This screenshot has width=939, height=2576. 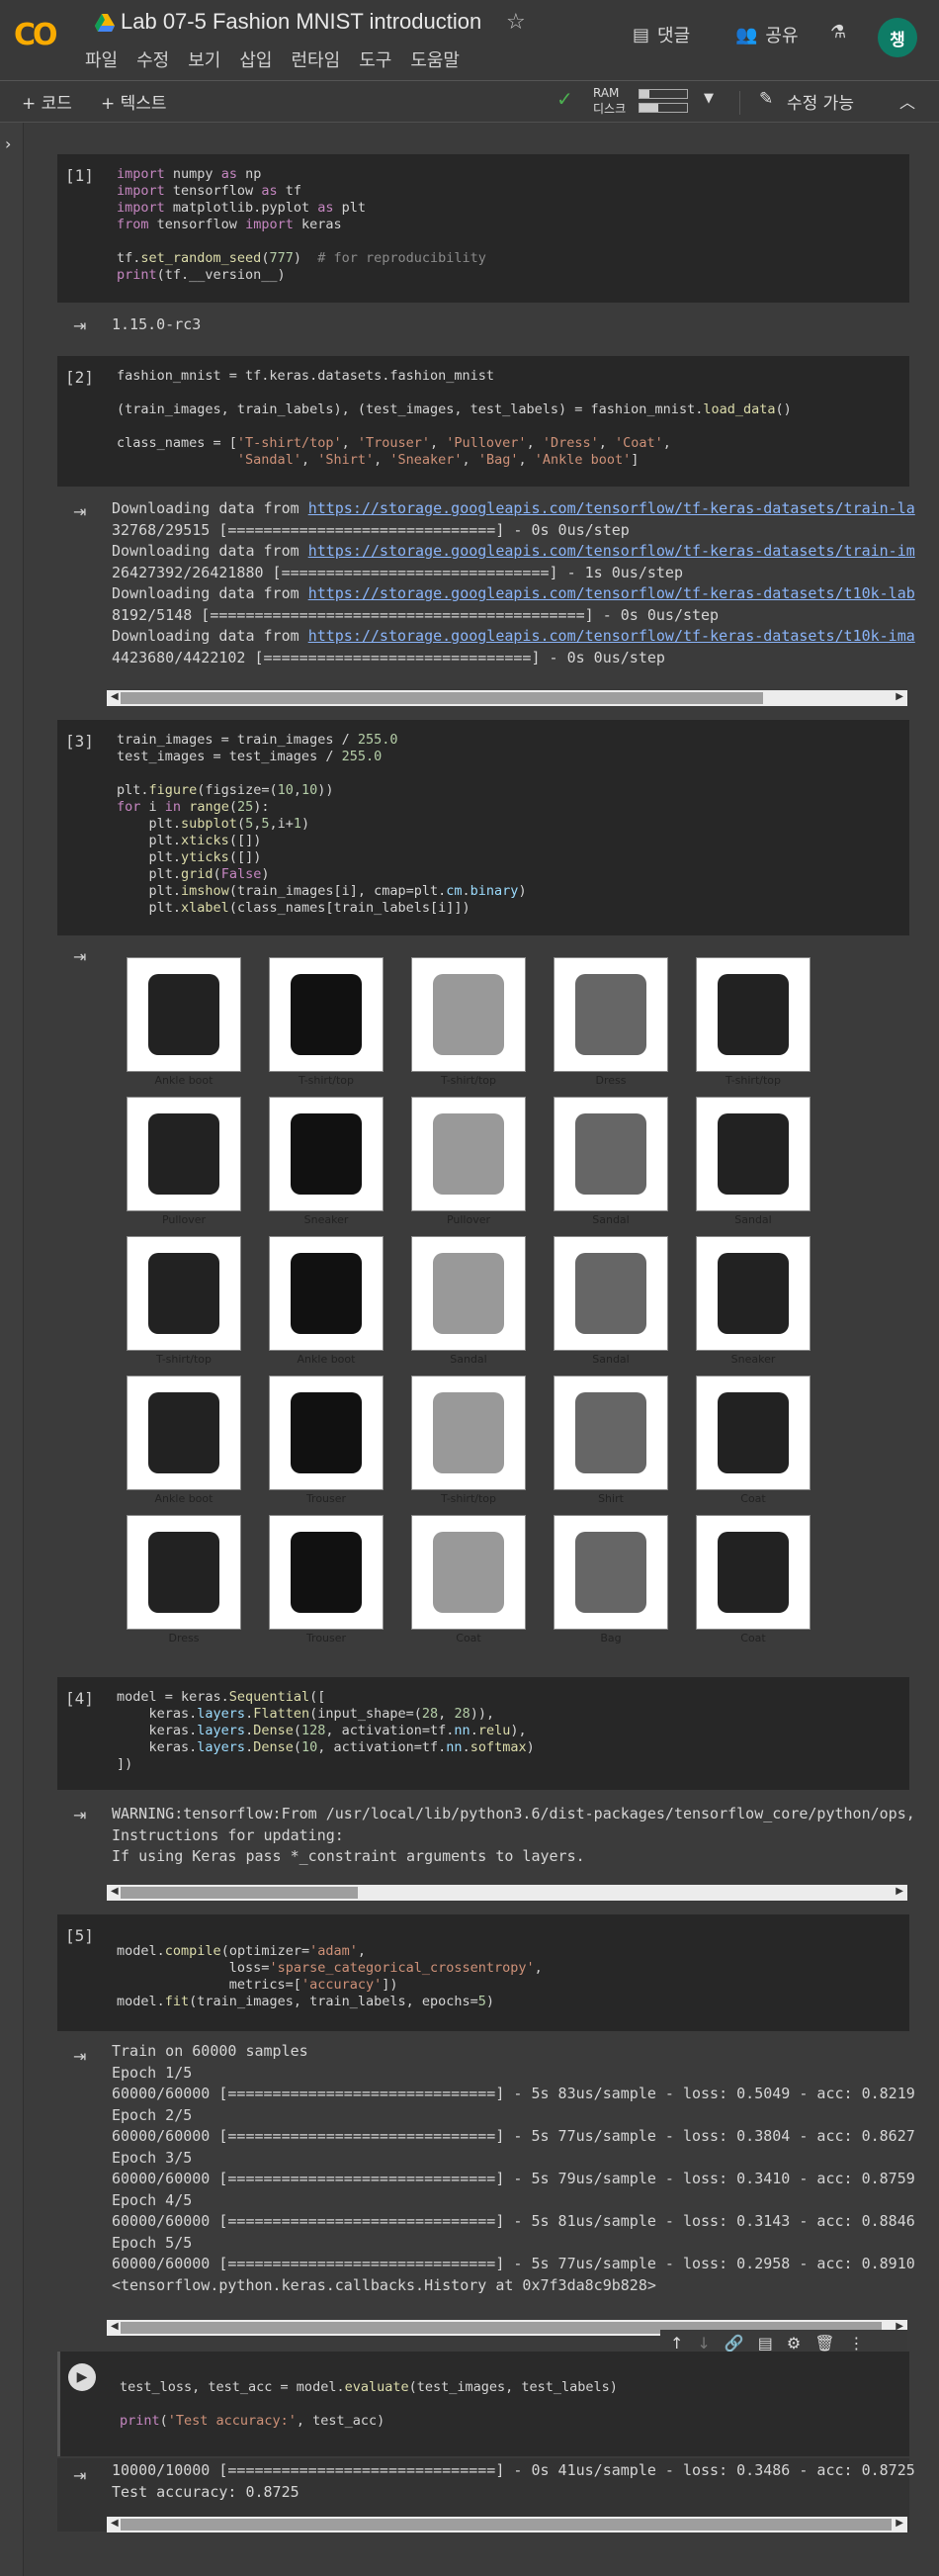 What do you see at coordinates (641, 34) in the screenshot?
I see `comment-icon: ▤` at bounding box center [641, 34].